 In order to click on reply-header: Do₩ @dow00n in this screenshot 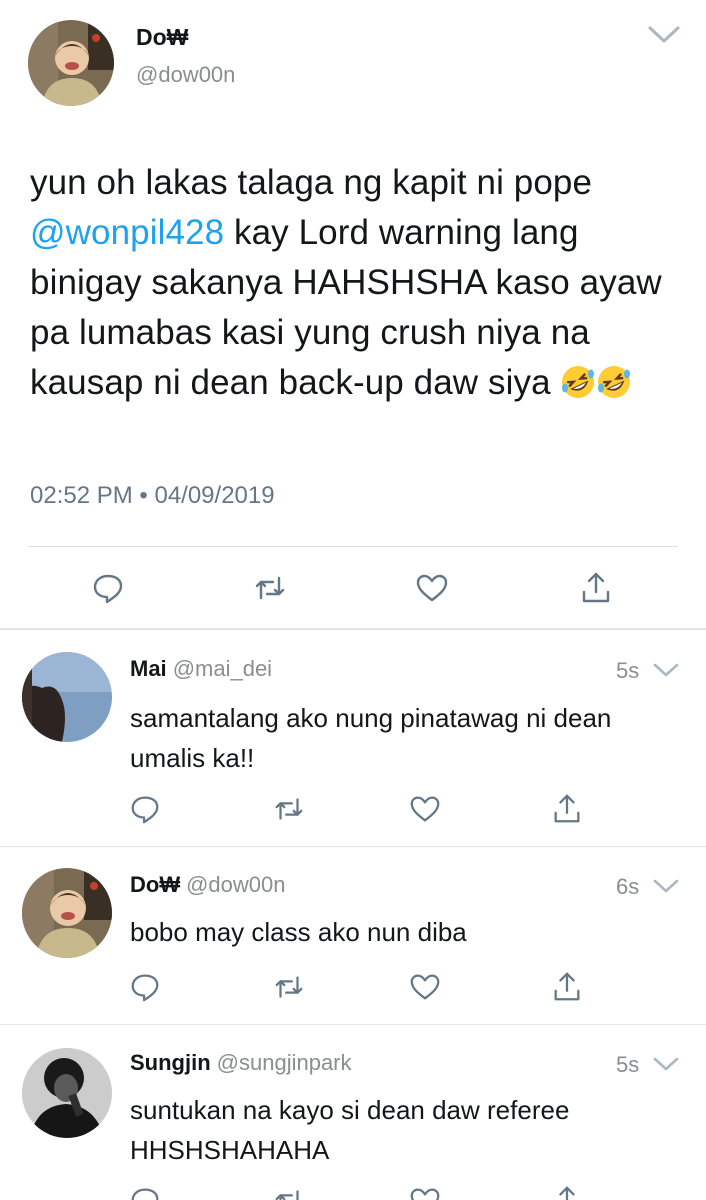, I will do `click(208, 885)`.